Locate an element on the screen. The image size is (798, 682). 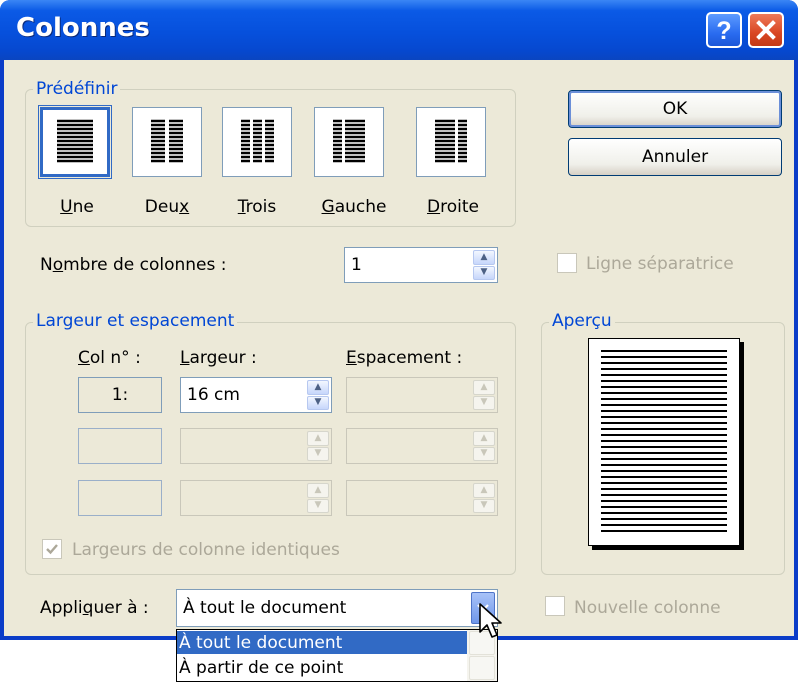
new-column-label: Nouvelle colonne is located at coordinates (647, 608).